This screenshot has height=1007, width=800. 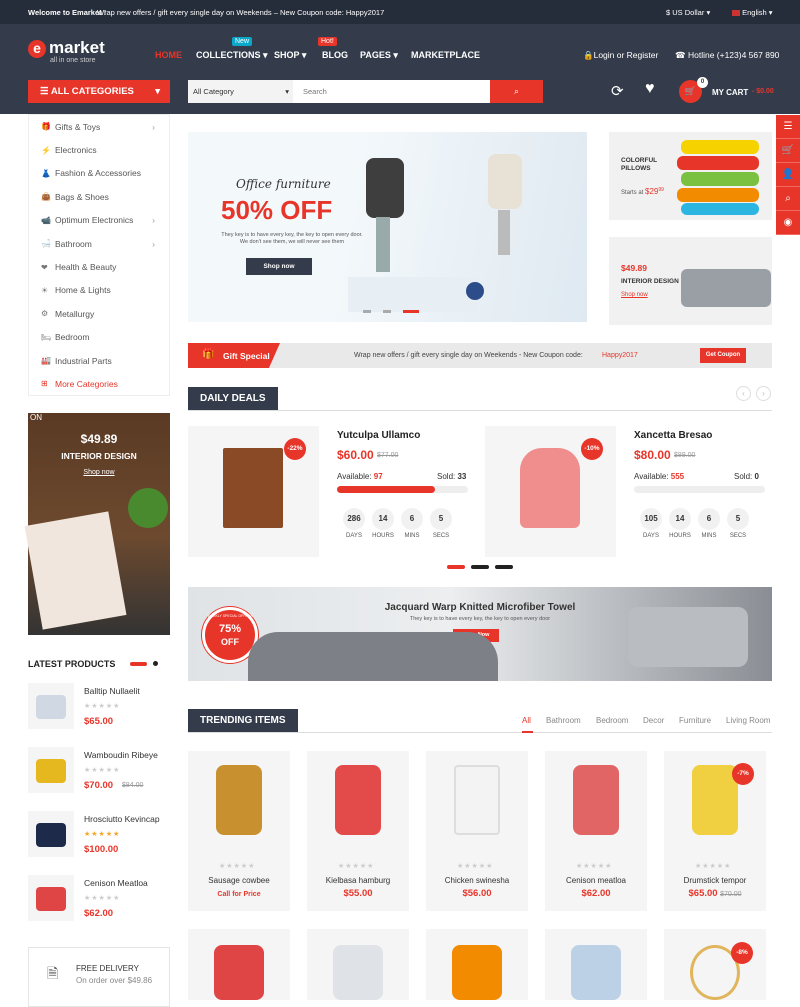 I want to click on search-icon: ⌕, so click(x=788, y=199).